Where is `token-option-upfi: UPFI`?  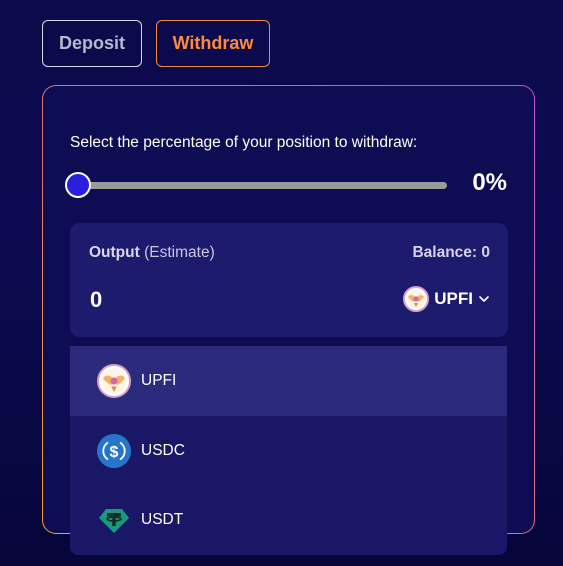 token-option-upfi: UPFI is located at coordinates (288, 381).